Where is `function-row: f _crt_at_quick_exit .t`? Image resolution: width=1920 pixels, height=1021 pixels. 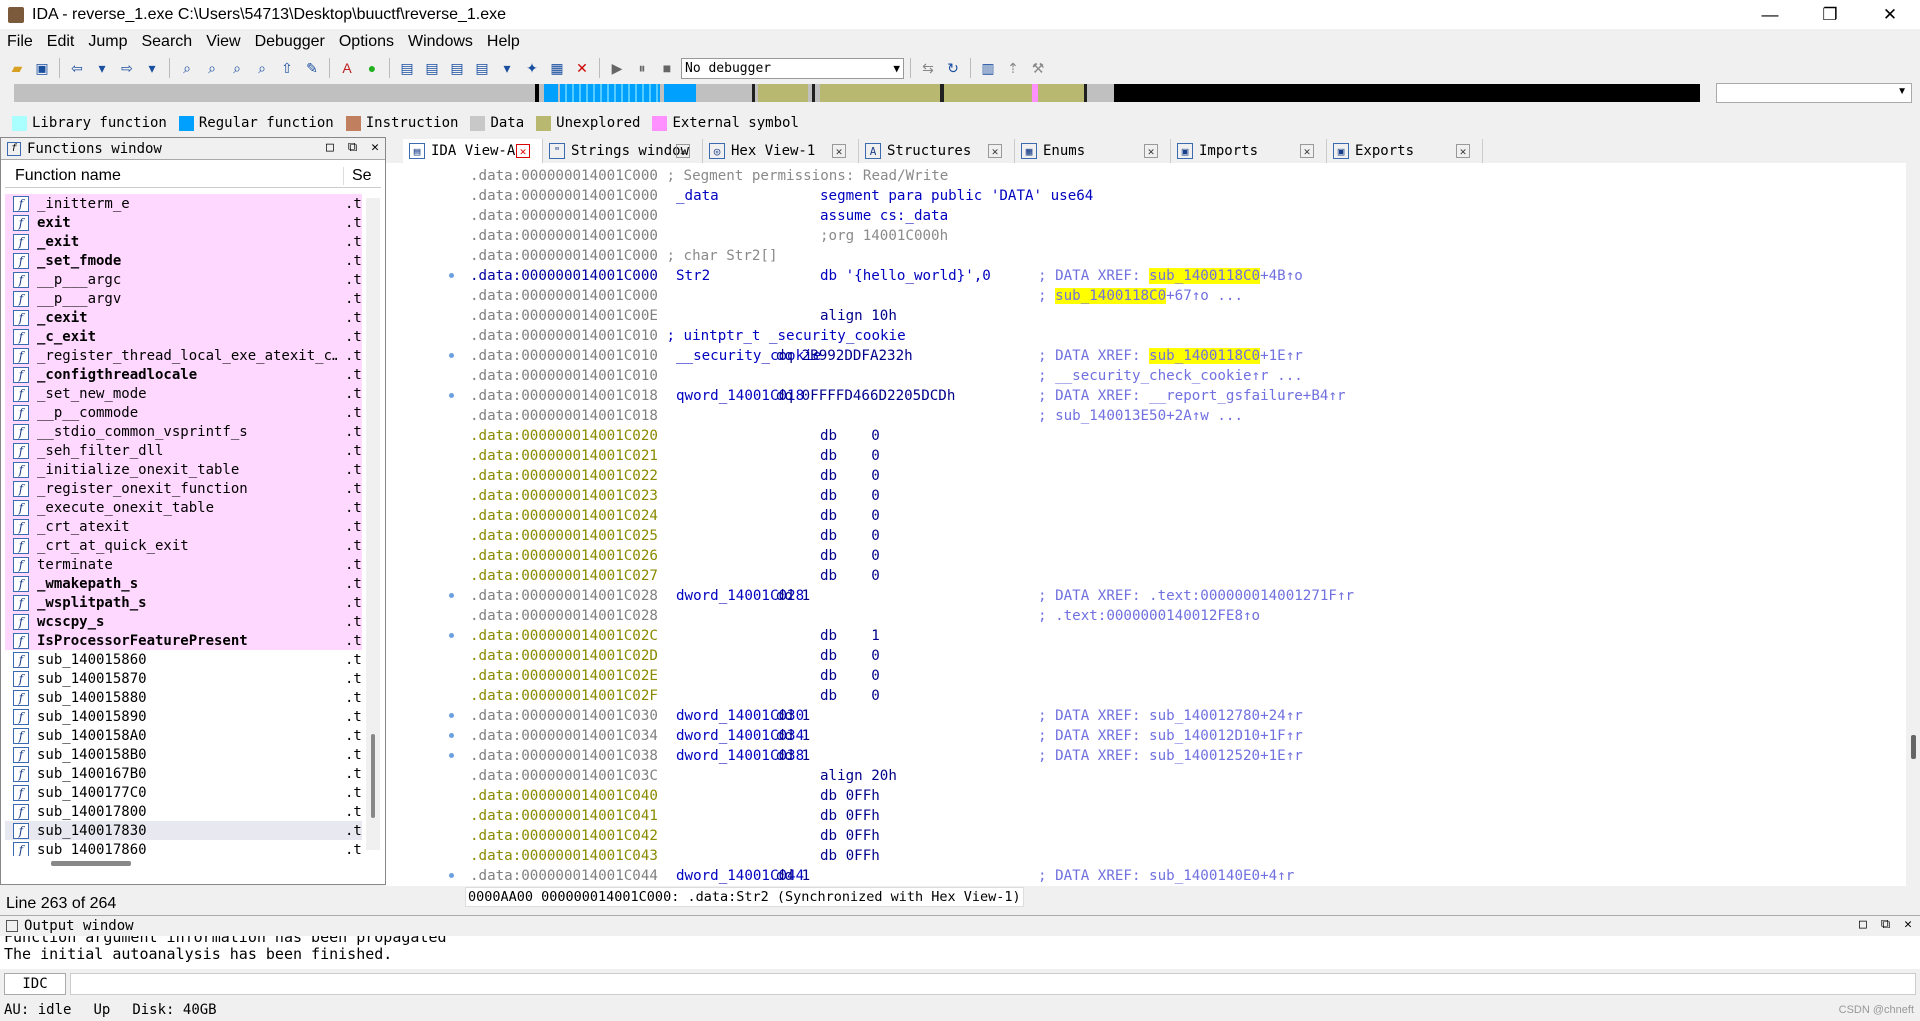 function-row: f _crt_at_quick_exit .t is located at coordinates (183, 545).